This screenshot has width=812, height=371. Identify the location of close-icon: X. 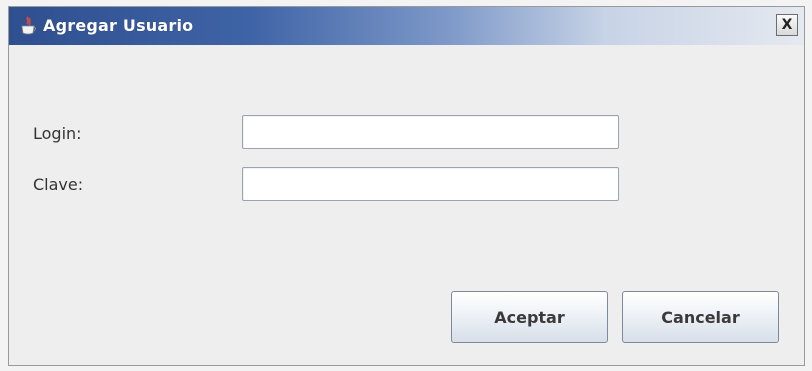
(787, 25).